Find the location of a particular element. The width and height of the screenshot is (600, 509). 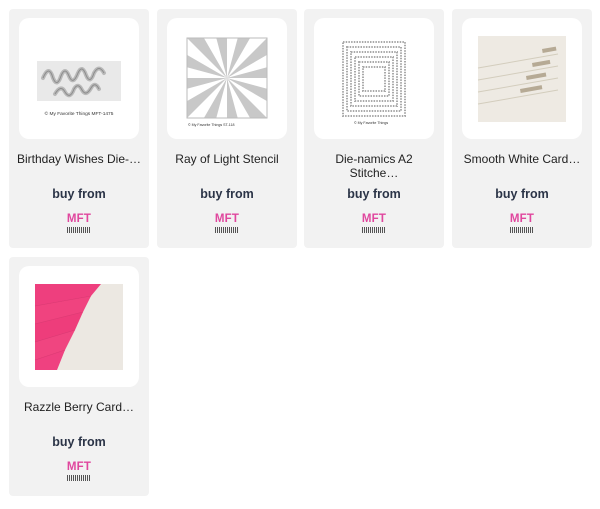

product-card: Smooth White Card… buy from MFT is located at coordinates (522, 128).